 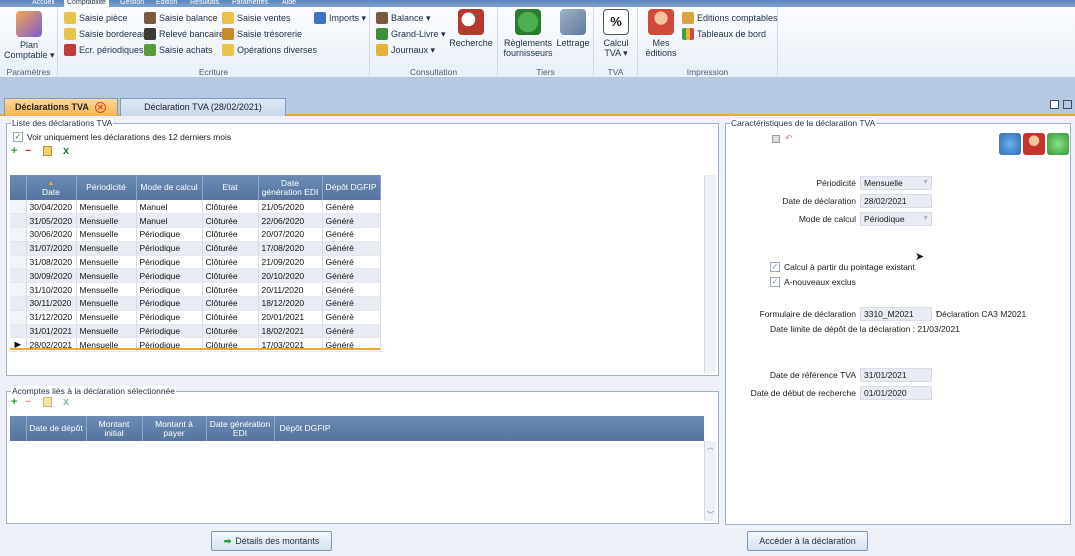 What do you see at coordinates (730, 18) in the screenshot?
I see `editions-comptables-button: Editions comptables` at bounding box center [730, 18].